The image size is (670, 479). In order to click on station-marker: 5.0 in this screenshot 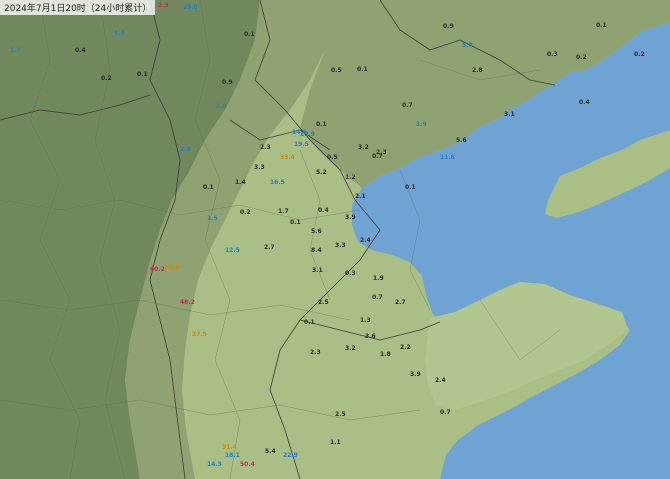, I will do `click(467, 46)`.